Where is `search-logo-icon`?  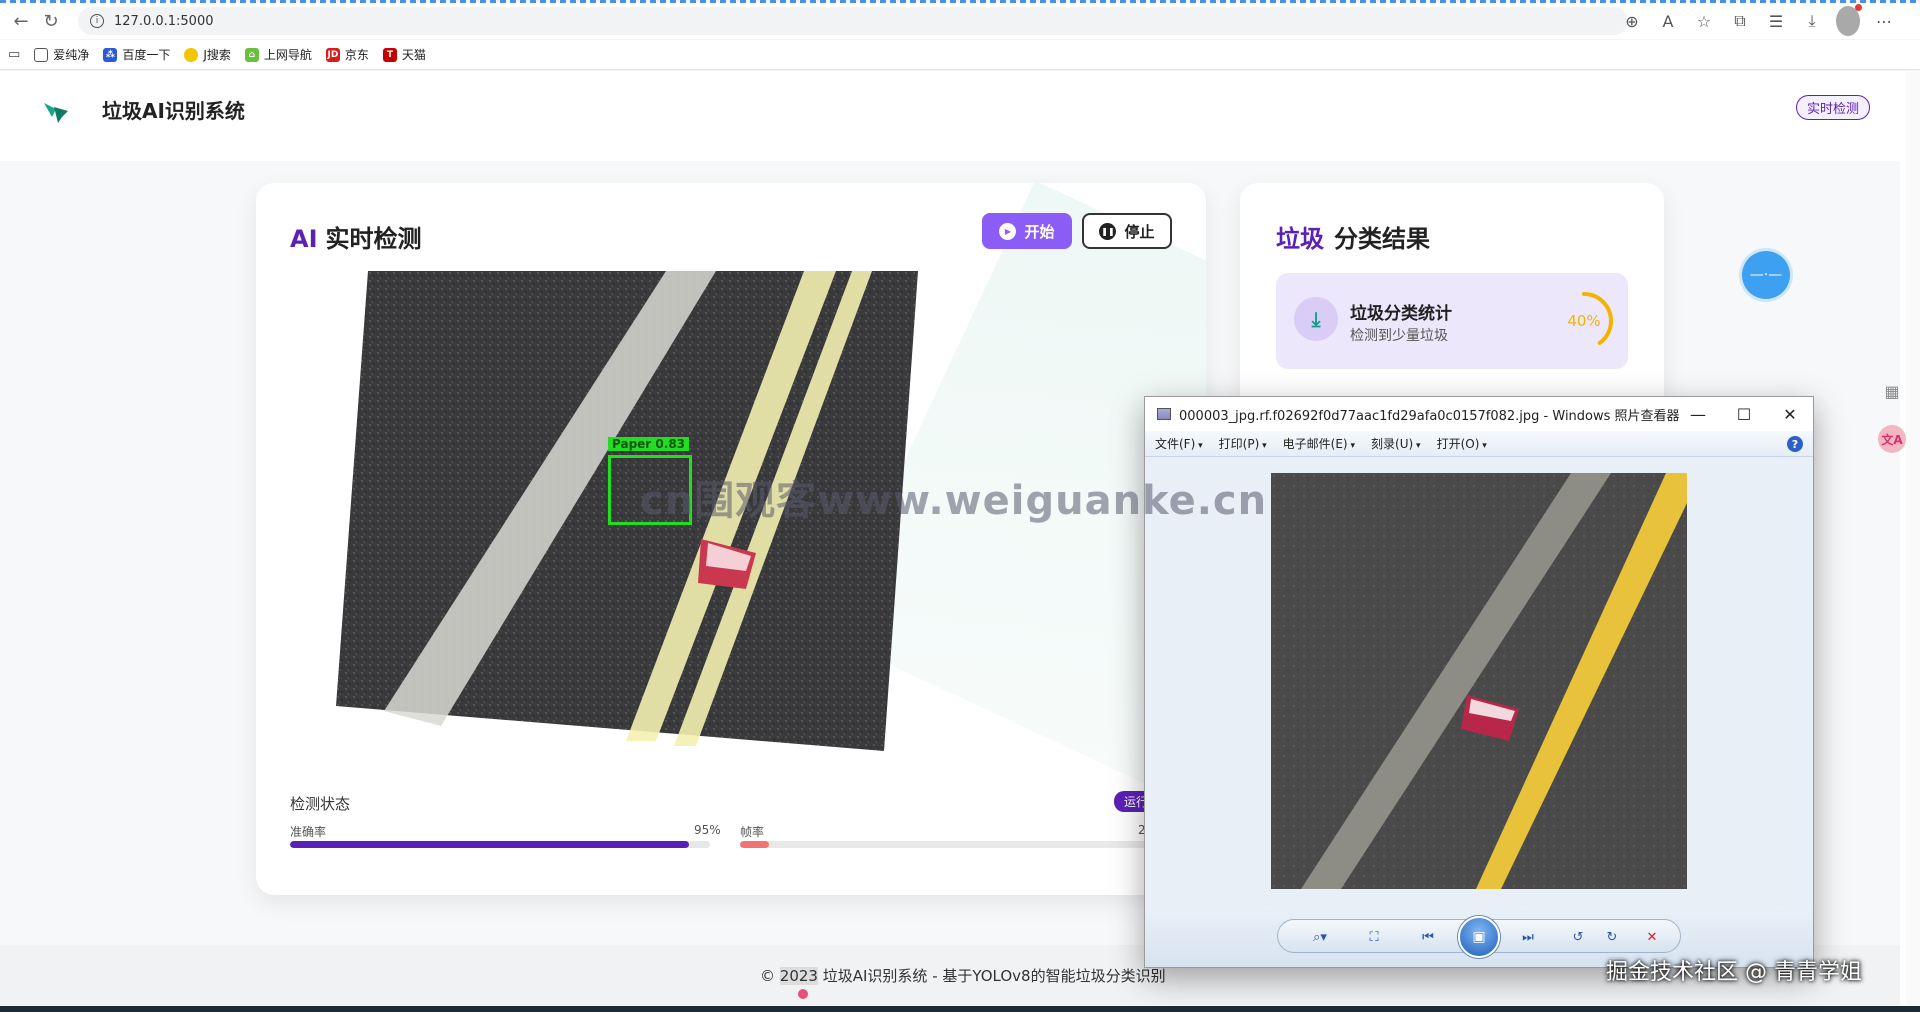
search-logo-icon is located at coordinates (191, 54).